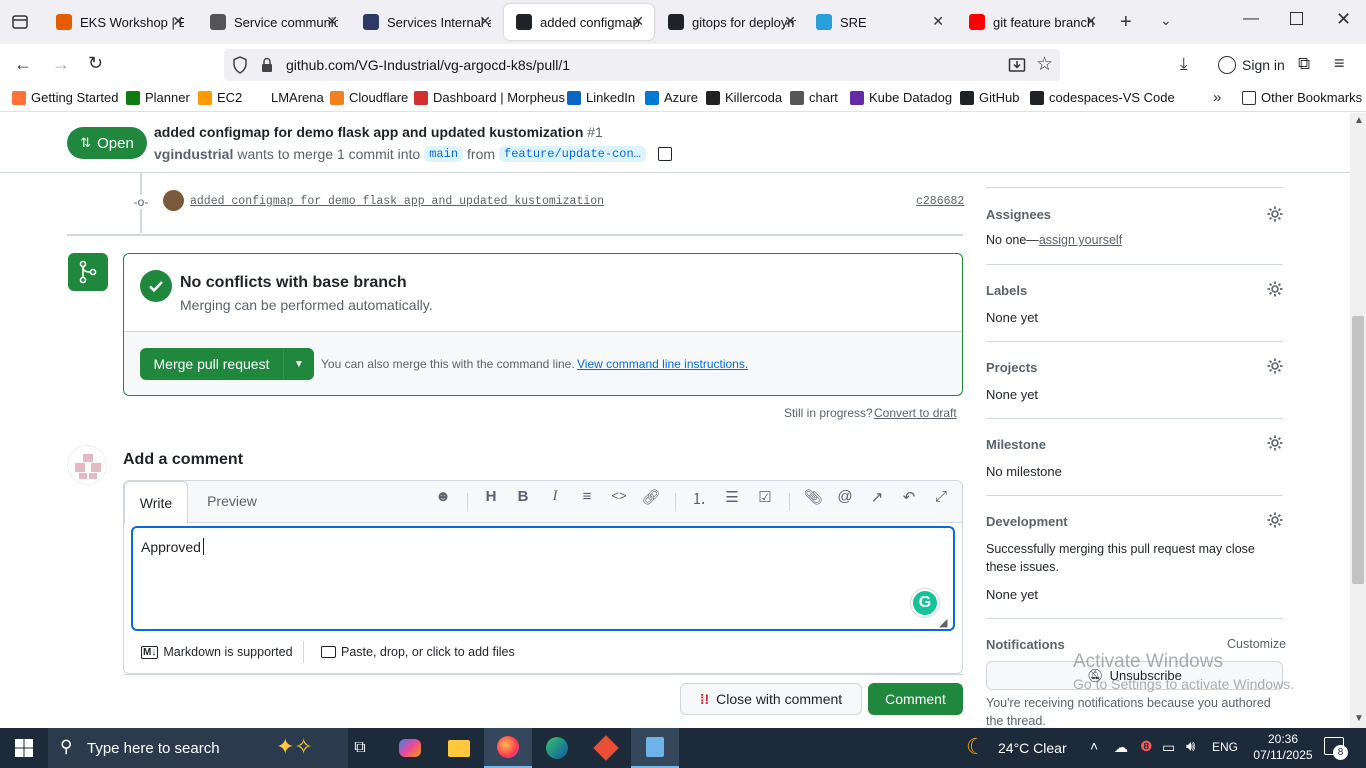  What do you see at coordinates (1336, 748) in the screenshot?
I see `notification-center-icon: 8` at bounding box center [1336, 748].